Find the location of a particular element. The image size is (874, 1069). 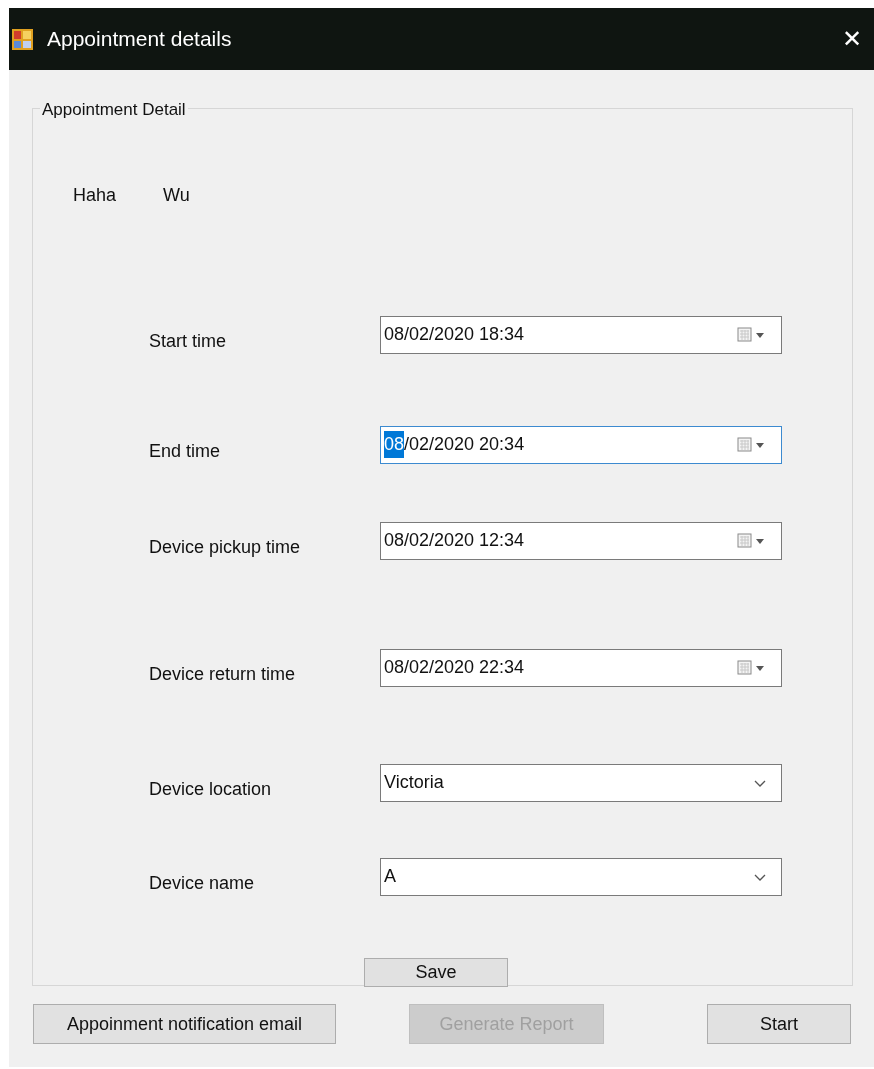

field-value: 08/02/2020 22:34 is located at coordinates (454, 667).